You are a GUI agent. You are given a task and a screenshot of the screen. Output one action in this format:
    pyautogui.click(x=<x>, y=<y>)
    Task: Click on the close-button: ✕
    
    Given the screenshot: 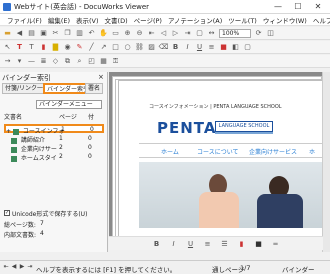 What is the action you would take?
    pyautogui.click(x=318, y=6)
    